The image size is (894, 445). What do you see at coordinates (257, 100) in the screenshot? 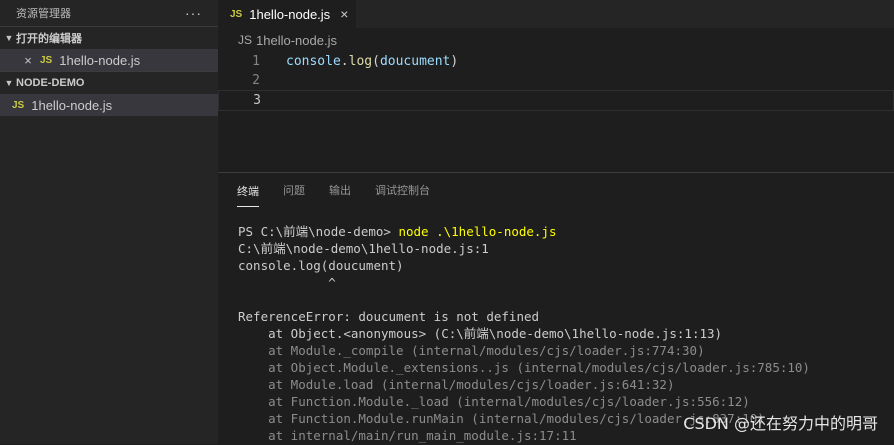
I see `line-number: 3` at bounding box center [257, 100].